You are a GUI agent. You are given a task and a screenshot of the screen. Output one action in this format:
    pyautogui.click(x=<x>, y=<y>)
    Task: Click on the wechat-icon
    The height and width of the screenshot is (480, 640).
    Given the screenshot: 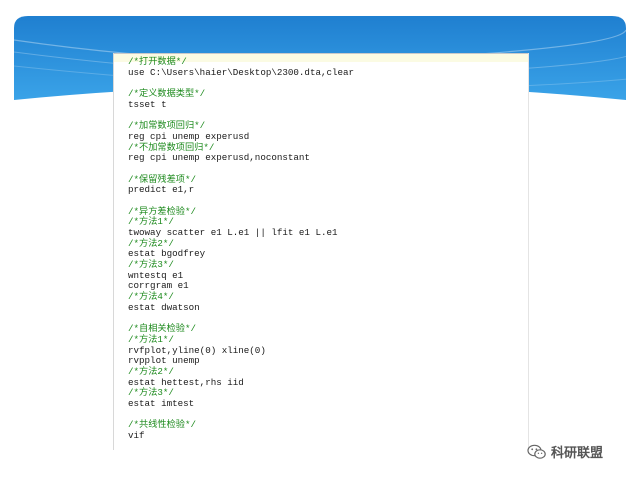 What is the action you would take?
    pyautogui.click(x=537, y=452)
    